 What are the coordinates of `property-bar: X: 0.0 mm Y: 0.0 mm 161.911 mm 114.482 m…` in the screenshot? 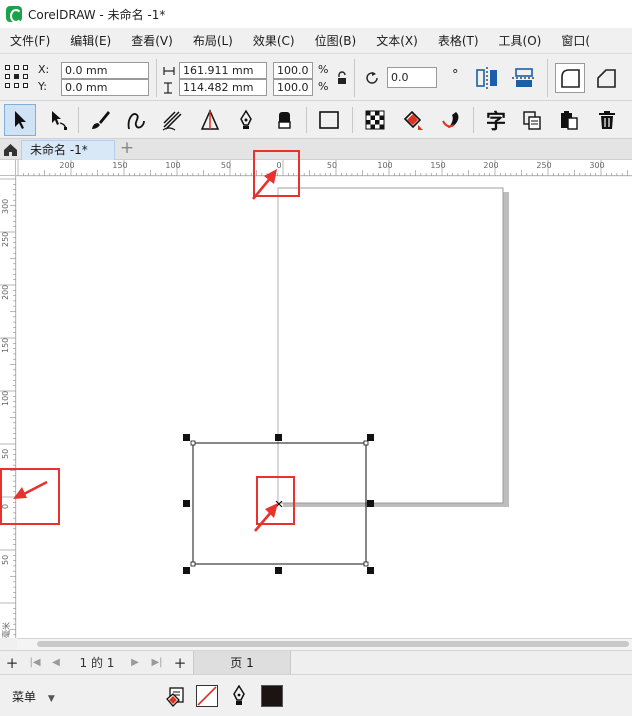 It's located at (316, 78).